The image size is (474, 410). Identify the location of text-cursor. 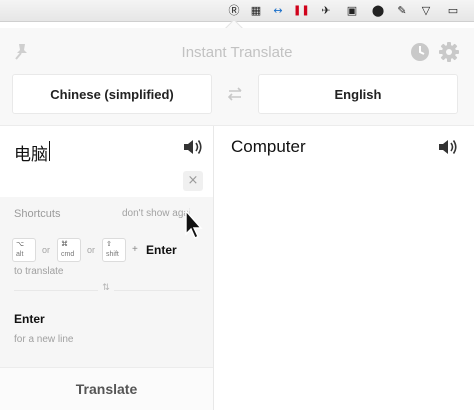
(49, 151).